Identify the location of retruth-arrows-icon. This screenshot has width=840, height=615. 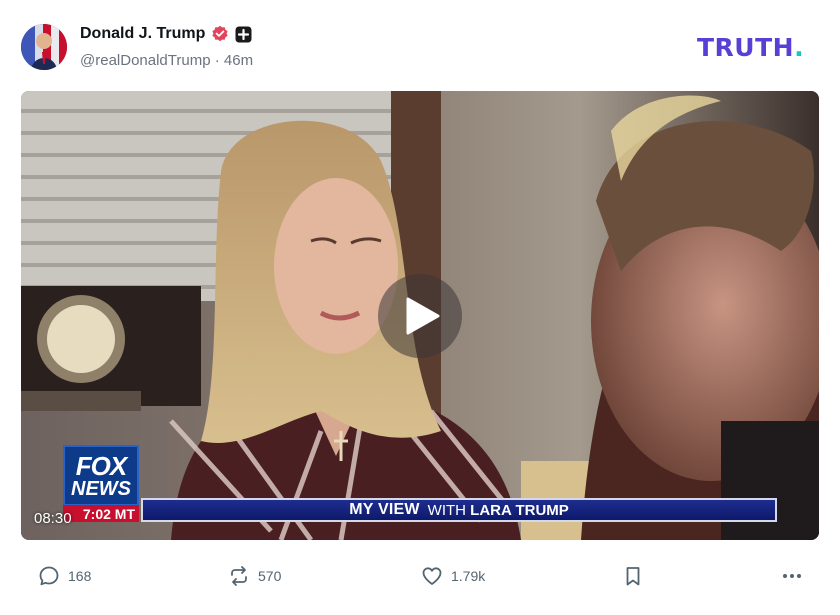
(239, 576).